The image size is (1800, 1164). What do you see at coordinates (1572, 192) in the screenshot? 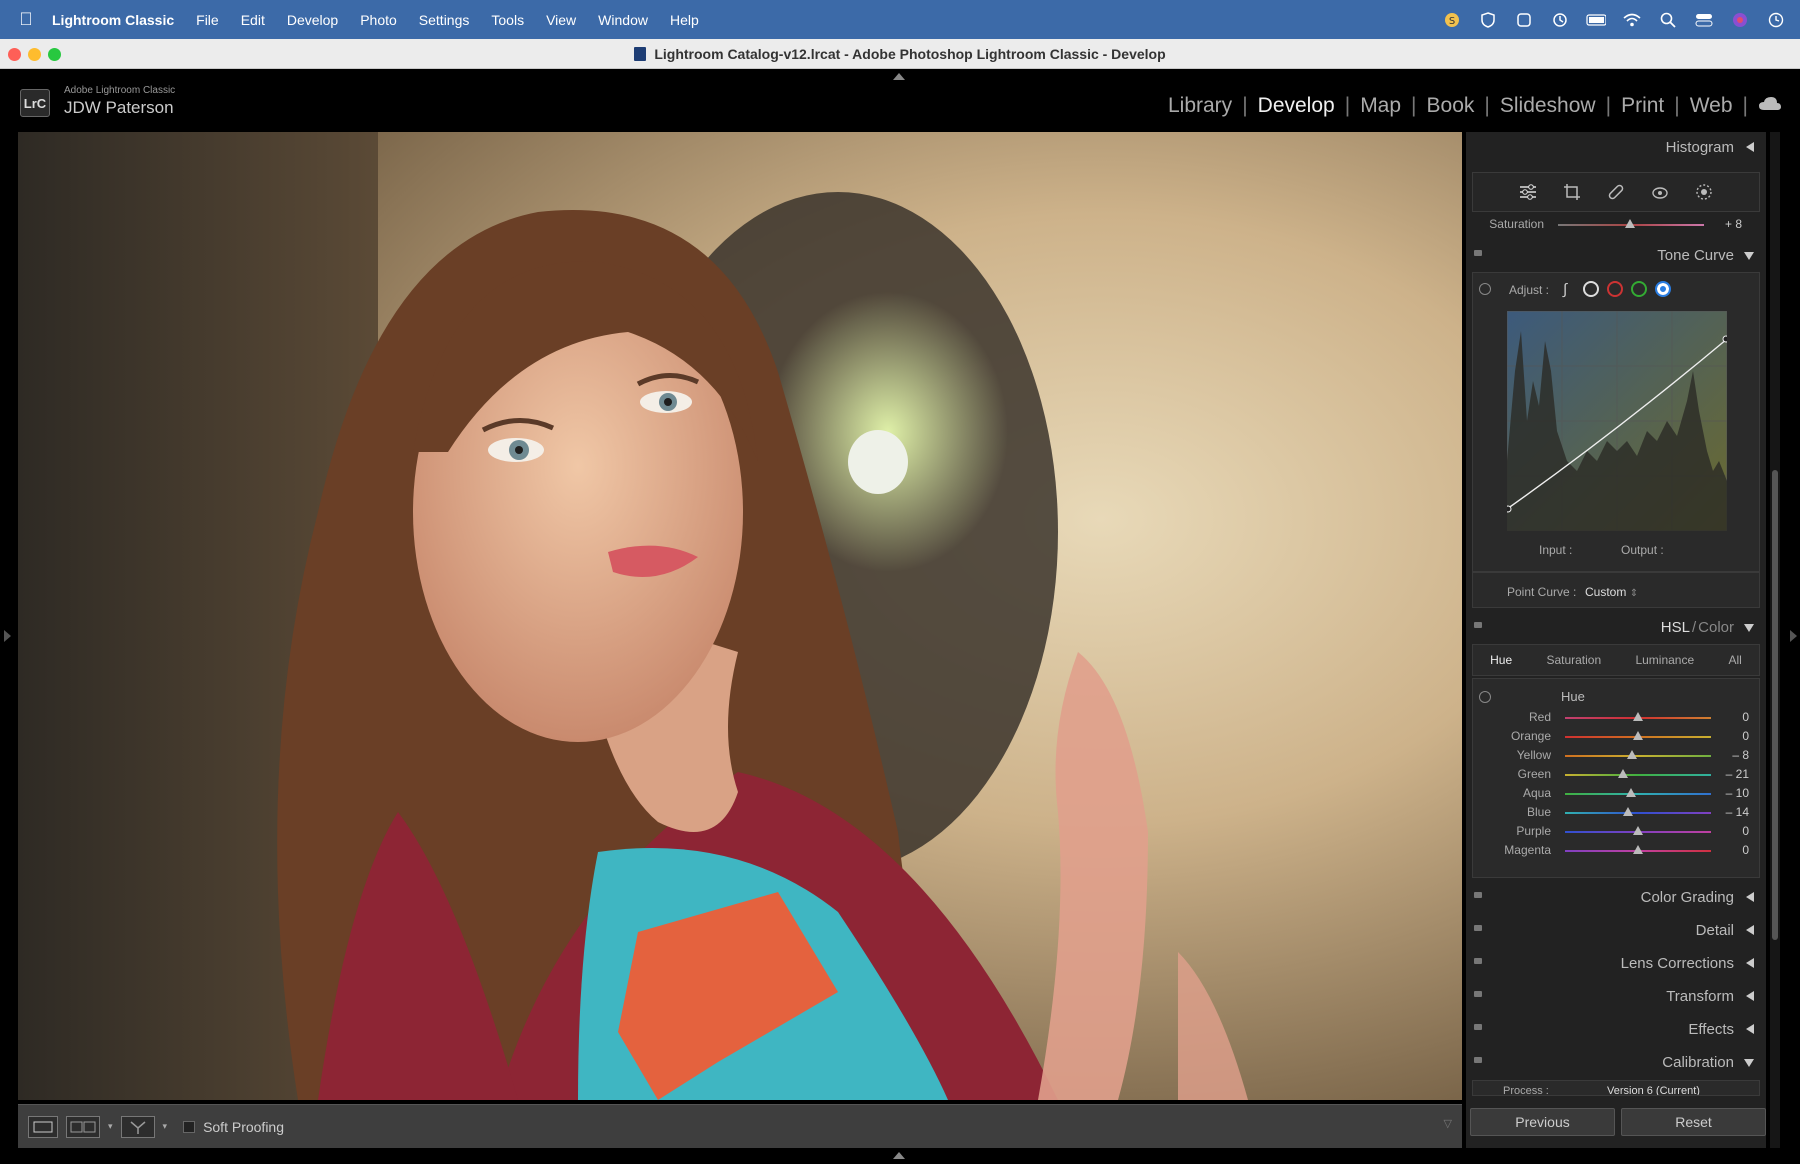
I see `crop-icon` at bounding box center [1572, 192].